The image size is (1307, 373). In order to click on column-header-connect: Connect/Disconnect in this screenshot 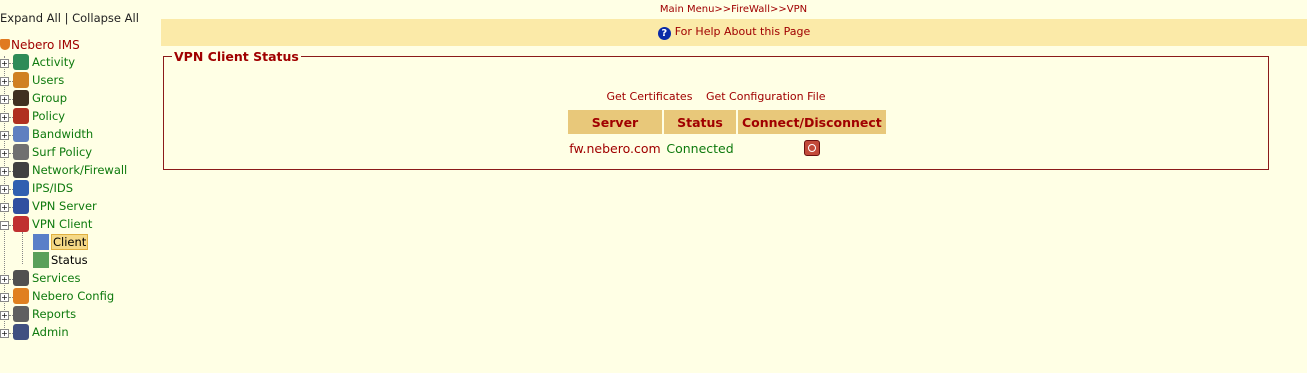, I will do `click(812, 122)`.